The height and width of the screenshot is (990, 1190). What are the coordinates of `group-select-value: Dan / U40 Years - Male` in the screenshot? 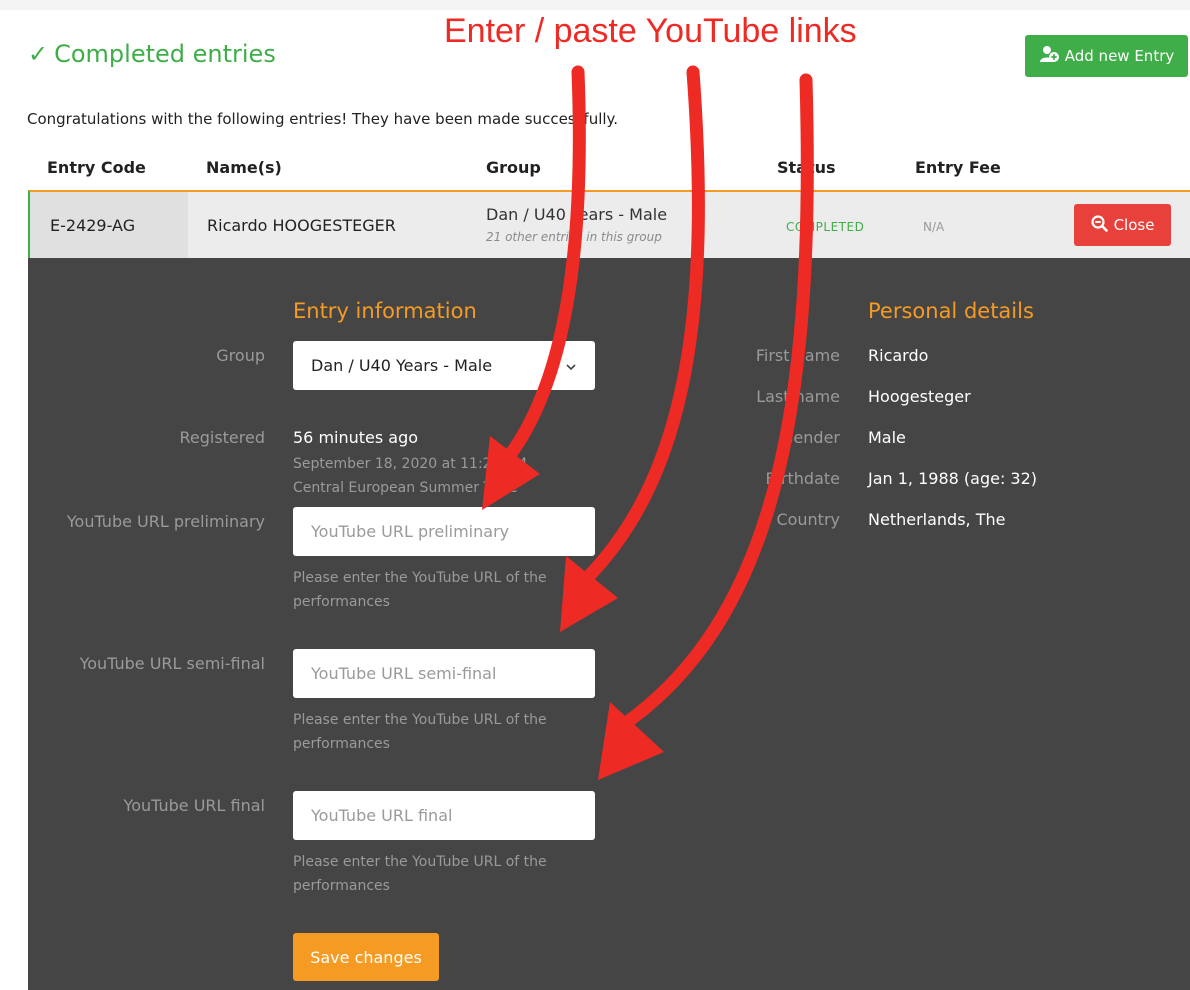 It's located at (402, 365).